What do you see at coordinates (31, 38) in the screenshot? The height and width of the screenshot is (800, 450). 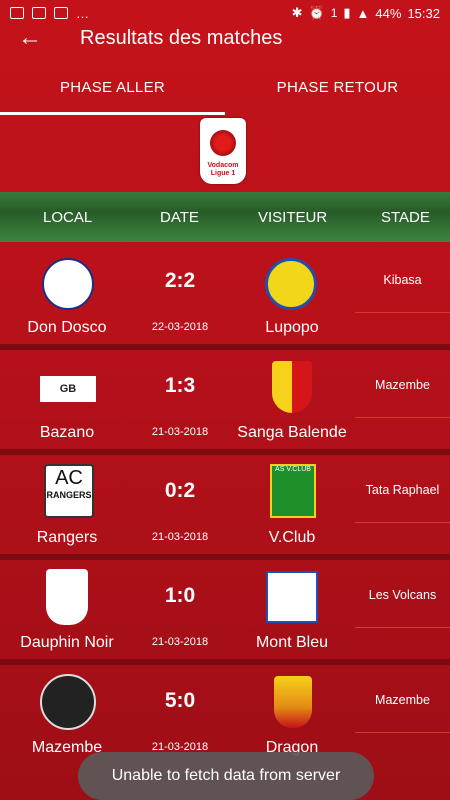 I see `back-arrow-icon: ←` at bounding box center [31, 38].